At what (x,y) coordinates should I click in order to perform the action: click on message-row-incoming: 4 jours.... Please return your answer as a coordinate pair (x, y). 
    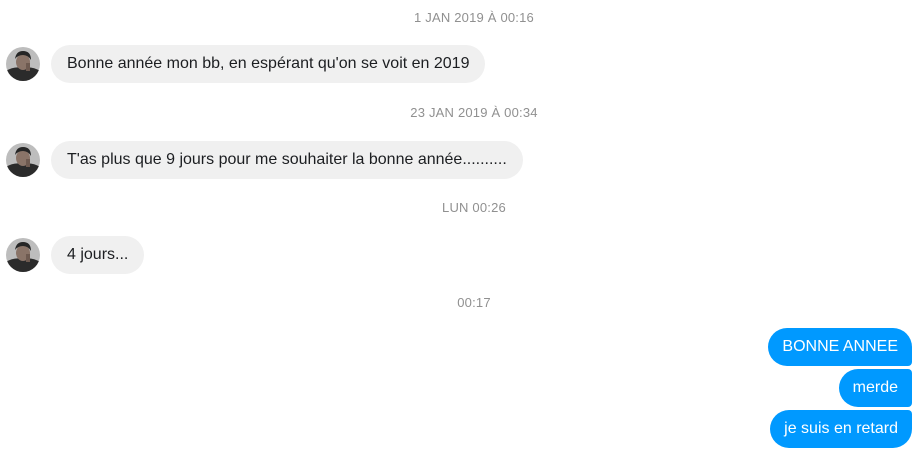
    Looking at the image, I should click on (75, 255).